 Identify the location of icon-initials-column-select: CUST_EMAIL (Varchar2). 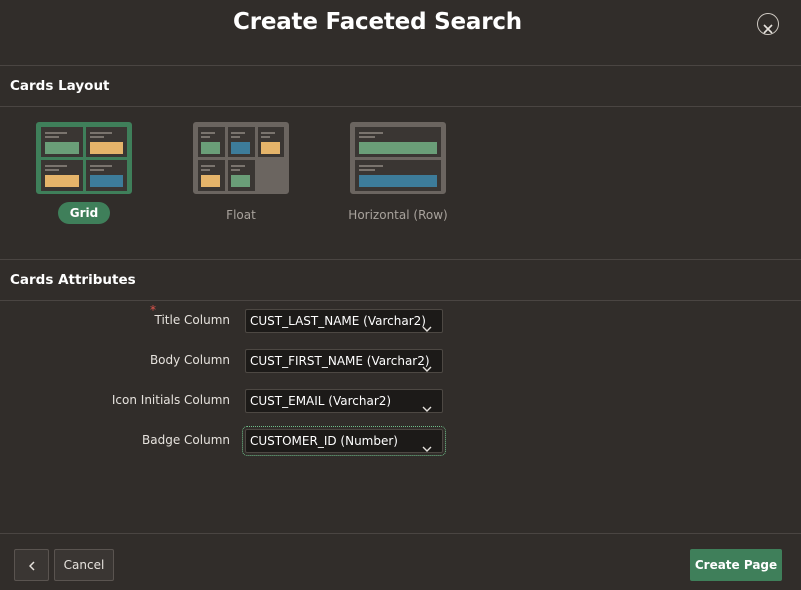
(344, 401).